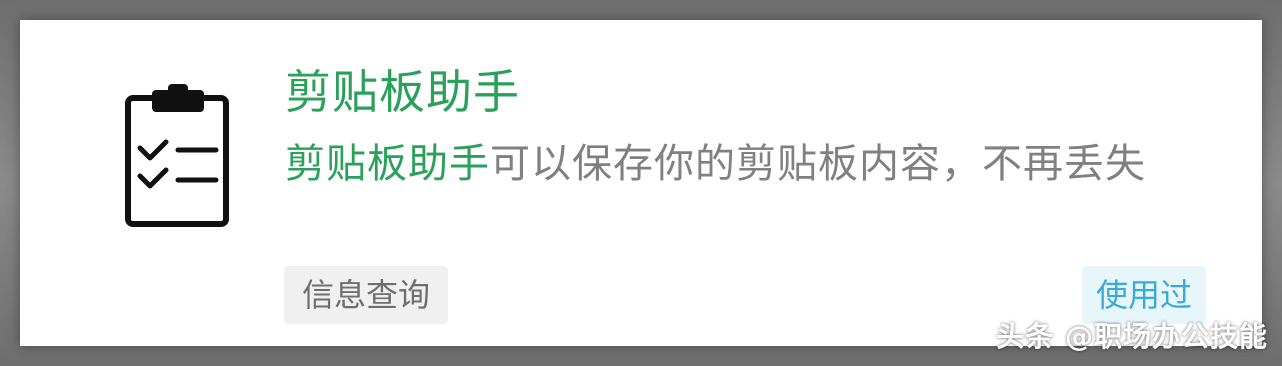 This screenshot has width=1282, height=366. Describe the element at coordinates (1132, 336) in the screenshot. I see `watermark-text: 头条 @职场办公技能` at that location.